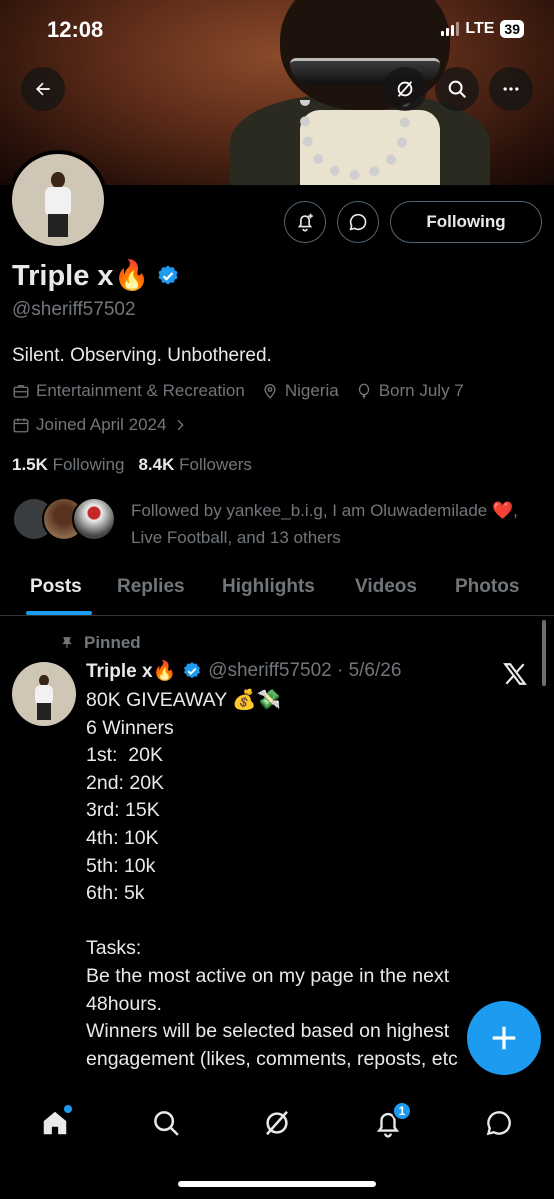 This screenshot has height=1199, width=554. I want to click on back-button, so click(43, 89).